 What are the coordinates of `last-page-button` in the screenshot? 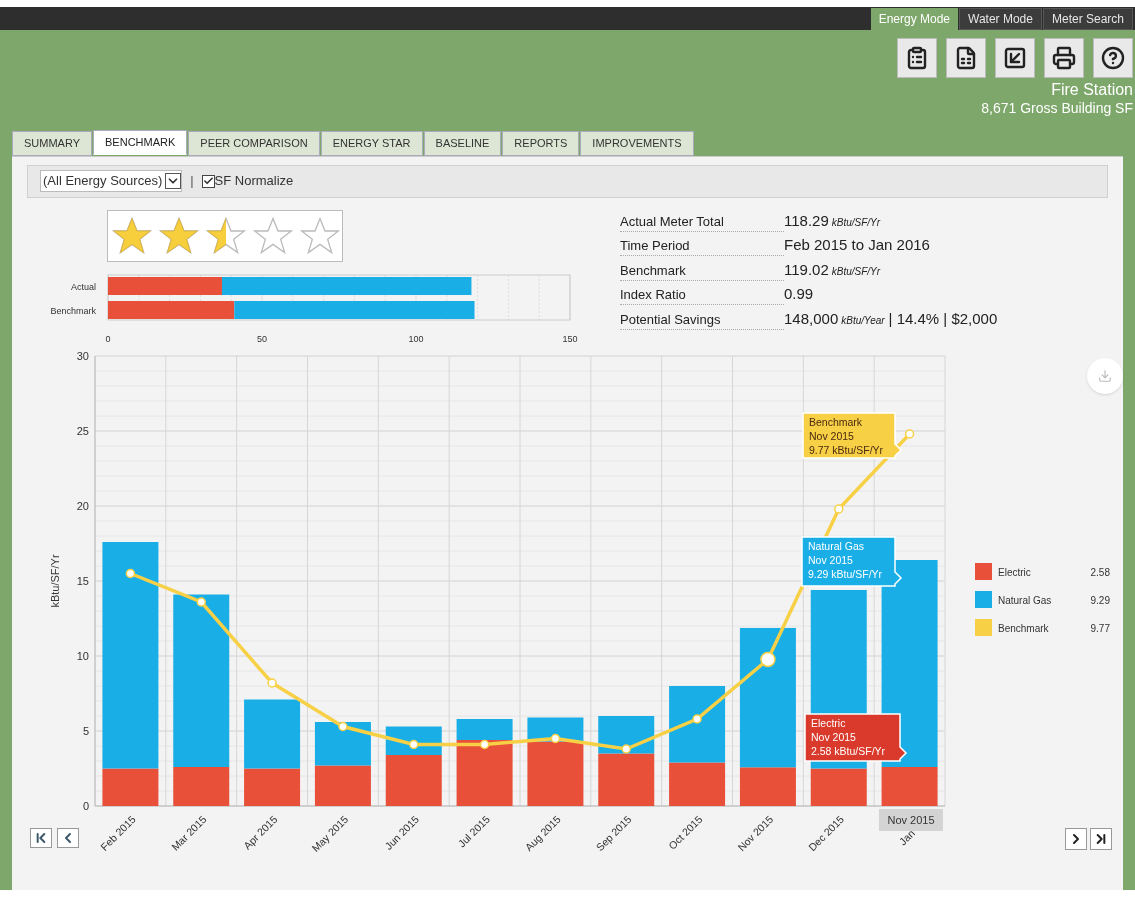 It's located at (1101, 838).